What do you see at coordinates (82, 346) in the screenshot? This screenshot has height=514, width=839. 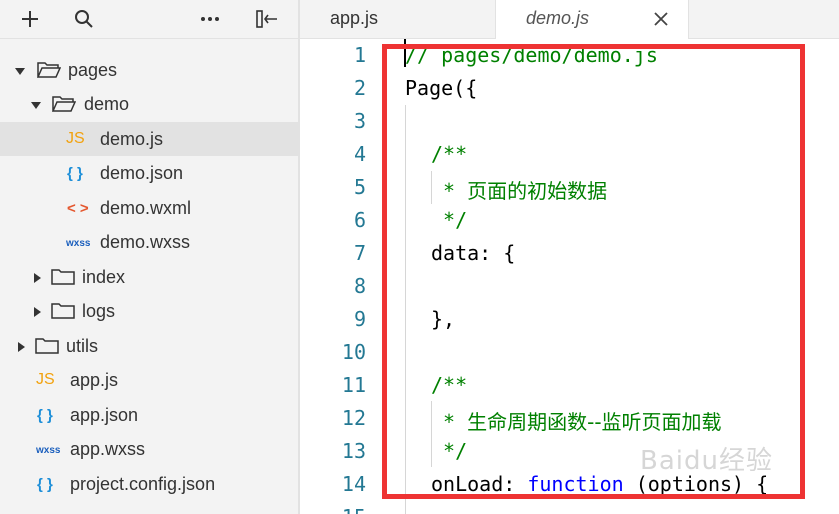 I see `tree-item-label: utils` at bounding box center [82, 346].